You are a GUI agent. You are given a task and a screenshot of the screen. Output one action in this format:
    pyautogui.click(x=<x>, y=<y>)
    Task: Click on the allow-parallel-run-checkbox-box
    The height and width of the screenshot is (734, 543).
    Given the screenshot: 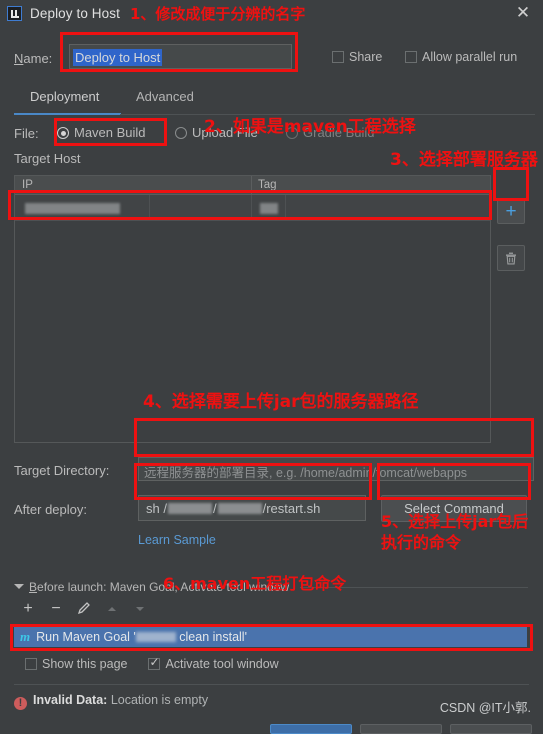 What is the action you would take?
    pyautogui.click(x=411, y=57)
    